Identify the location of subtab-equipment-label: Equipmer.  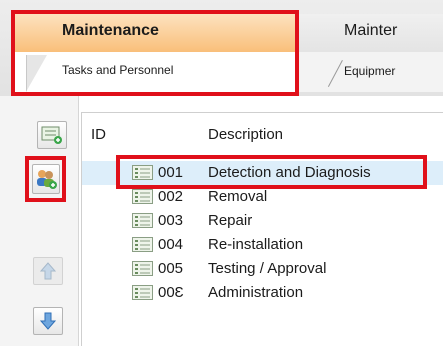
(370, 71).